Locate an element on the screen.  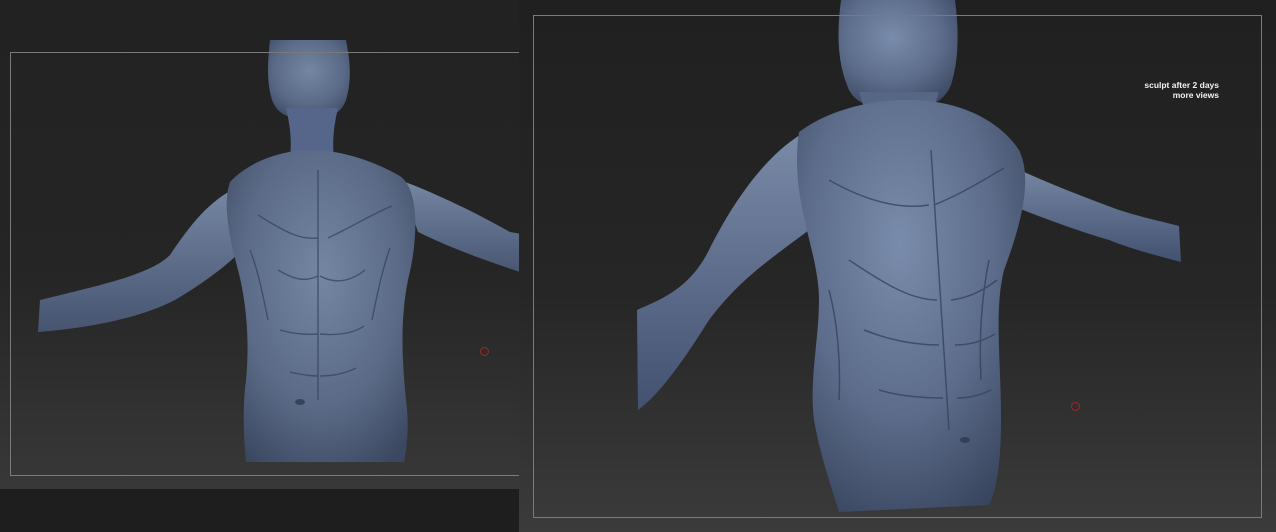
caption-line-2: more views is located at coordinates (1195, 95).